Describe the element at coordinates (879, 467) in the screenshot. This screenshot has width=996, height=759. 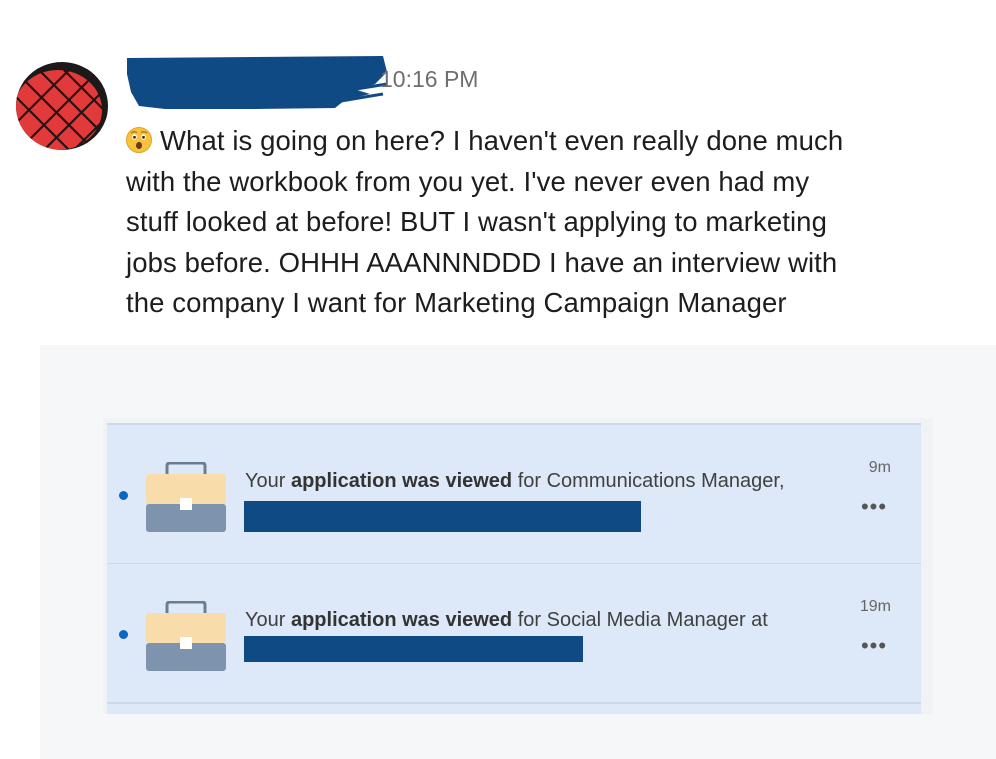
I see `notification-age: 9m` at that location.